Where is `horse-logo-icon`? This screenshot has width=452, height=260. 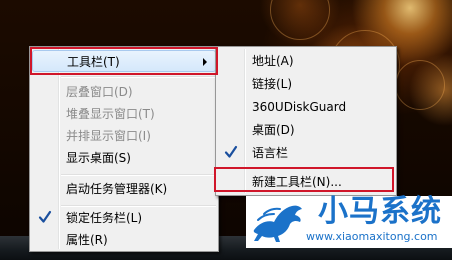
horse-logo-icon is located at coordinates (277, 223).